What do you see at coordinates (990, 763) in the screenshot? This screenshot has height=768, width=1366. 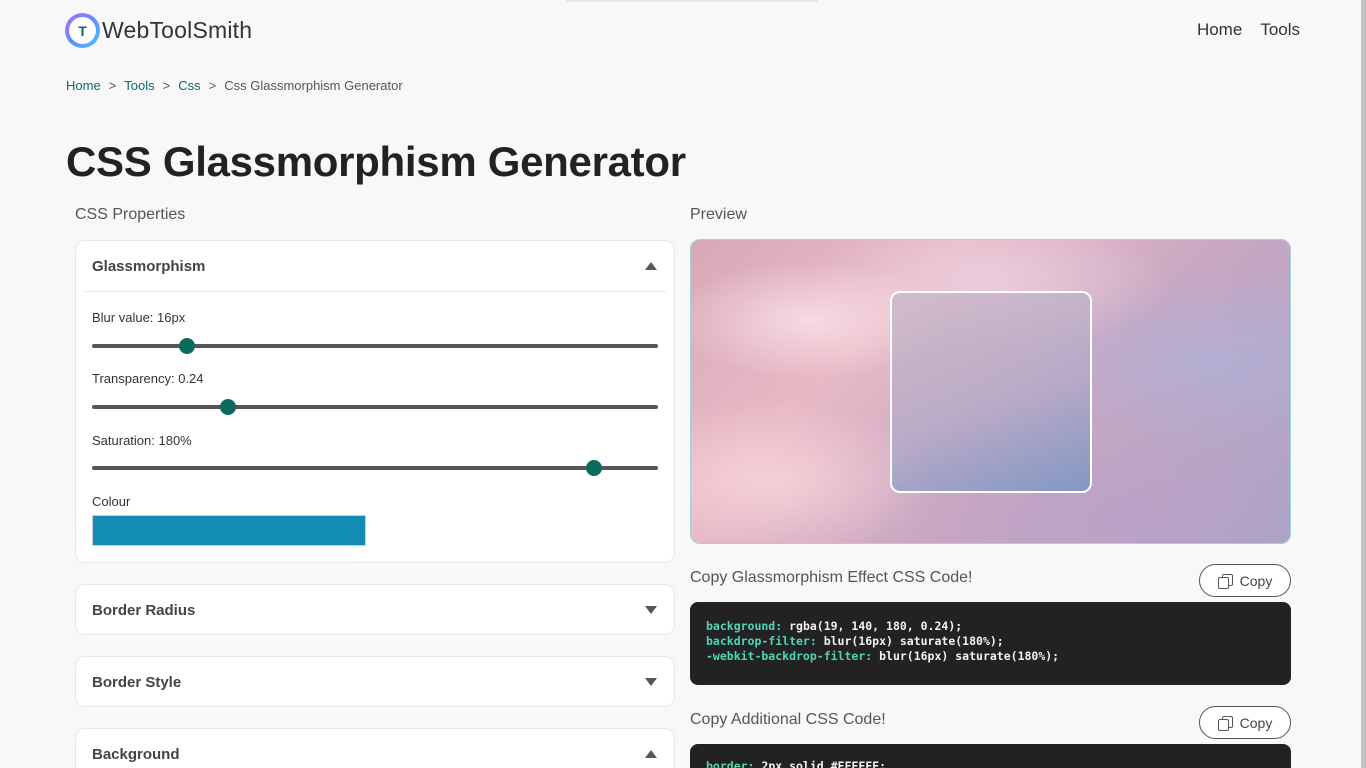 I see `code-line: border: 2px solid #FFFFFF;` at bounding box center [990, 763].